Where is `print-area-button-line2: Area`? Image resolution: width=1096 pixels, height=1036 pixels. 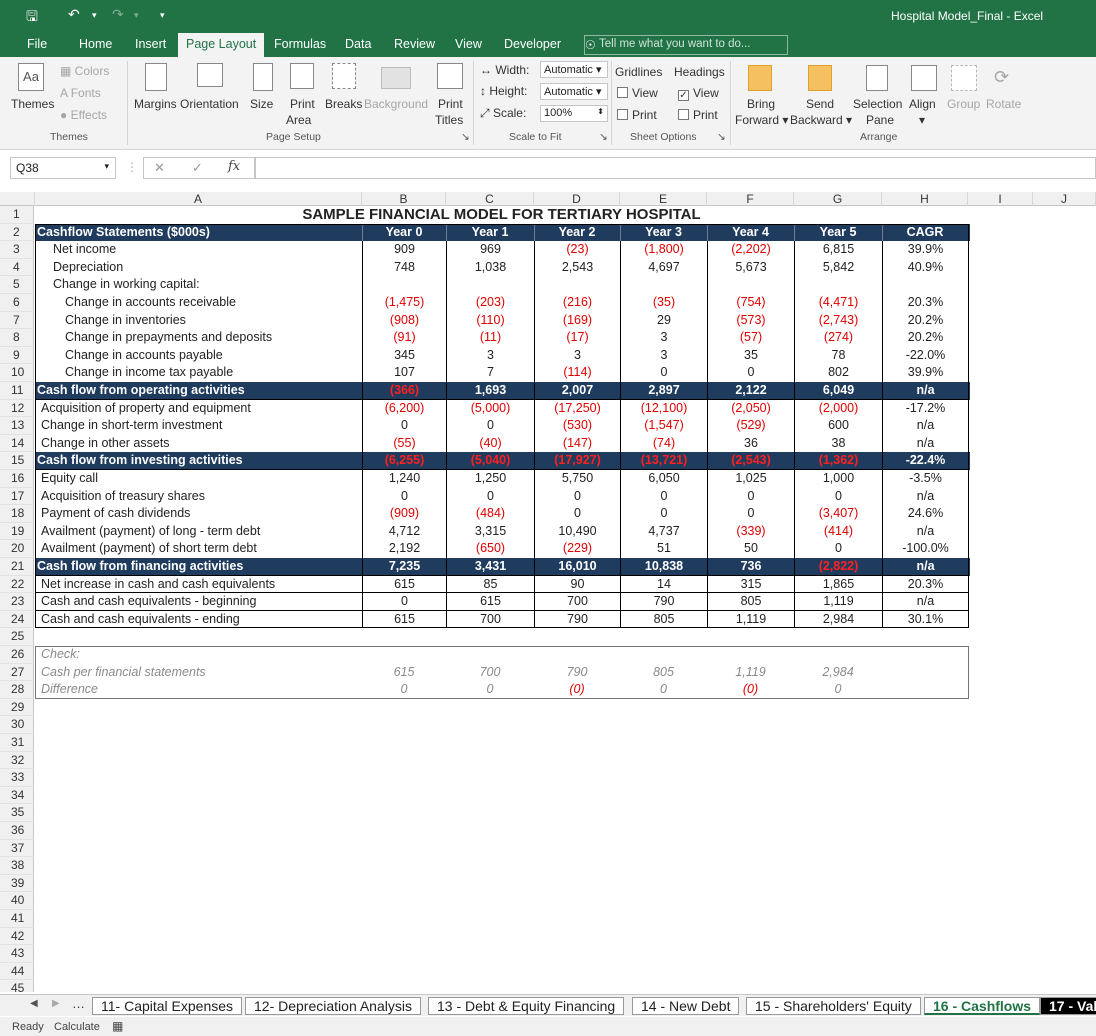
print-area-button-line2: Area is located at coordinates (298, 120).